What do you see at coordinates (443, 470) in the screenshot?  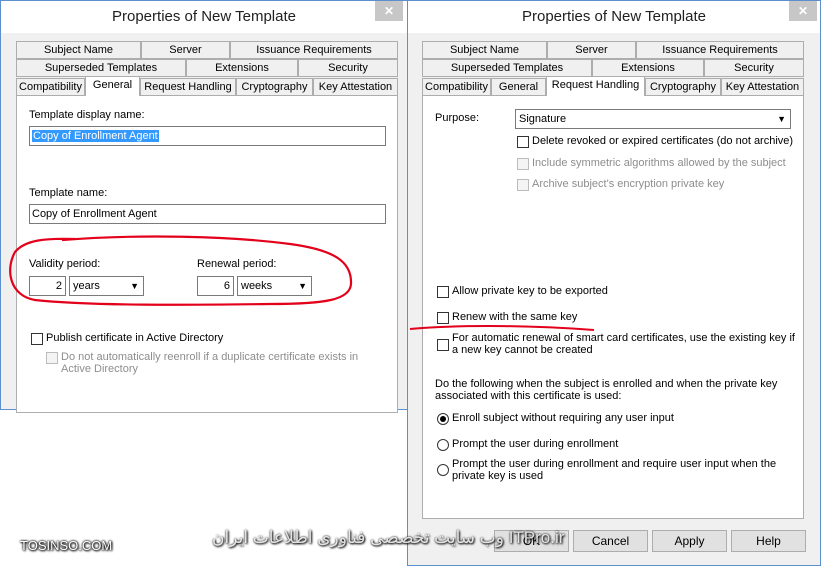 I see `prompt-user-require-input-radio` at bounding box center [443, 470].